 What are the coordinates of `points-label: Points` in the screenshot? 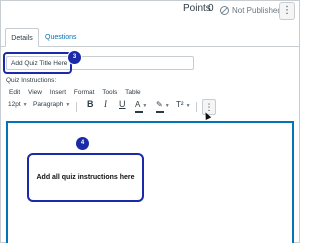 It's located at (197, 8).